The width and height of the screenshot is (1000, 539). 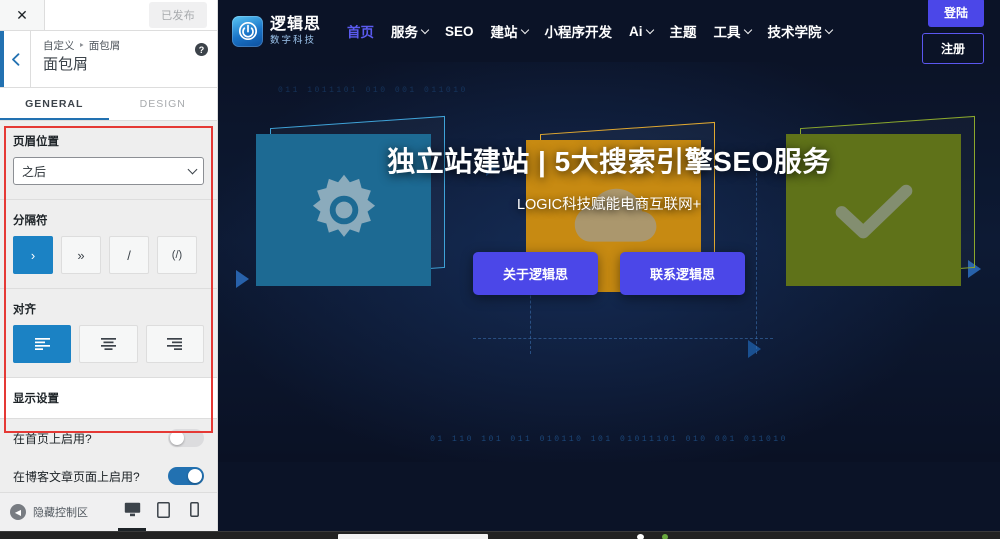 I want to click on hero-about-button: 关于逻辑思, so click(x=535, y=273).